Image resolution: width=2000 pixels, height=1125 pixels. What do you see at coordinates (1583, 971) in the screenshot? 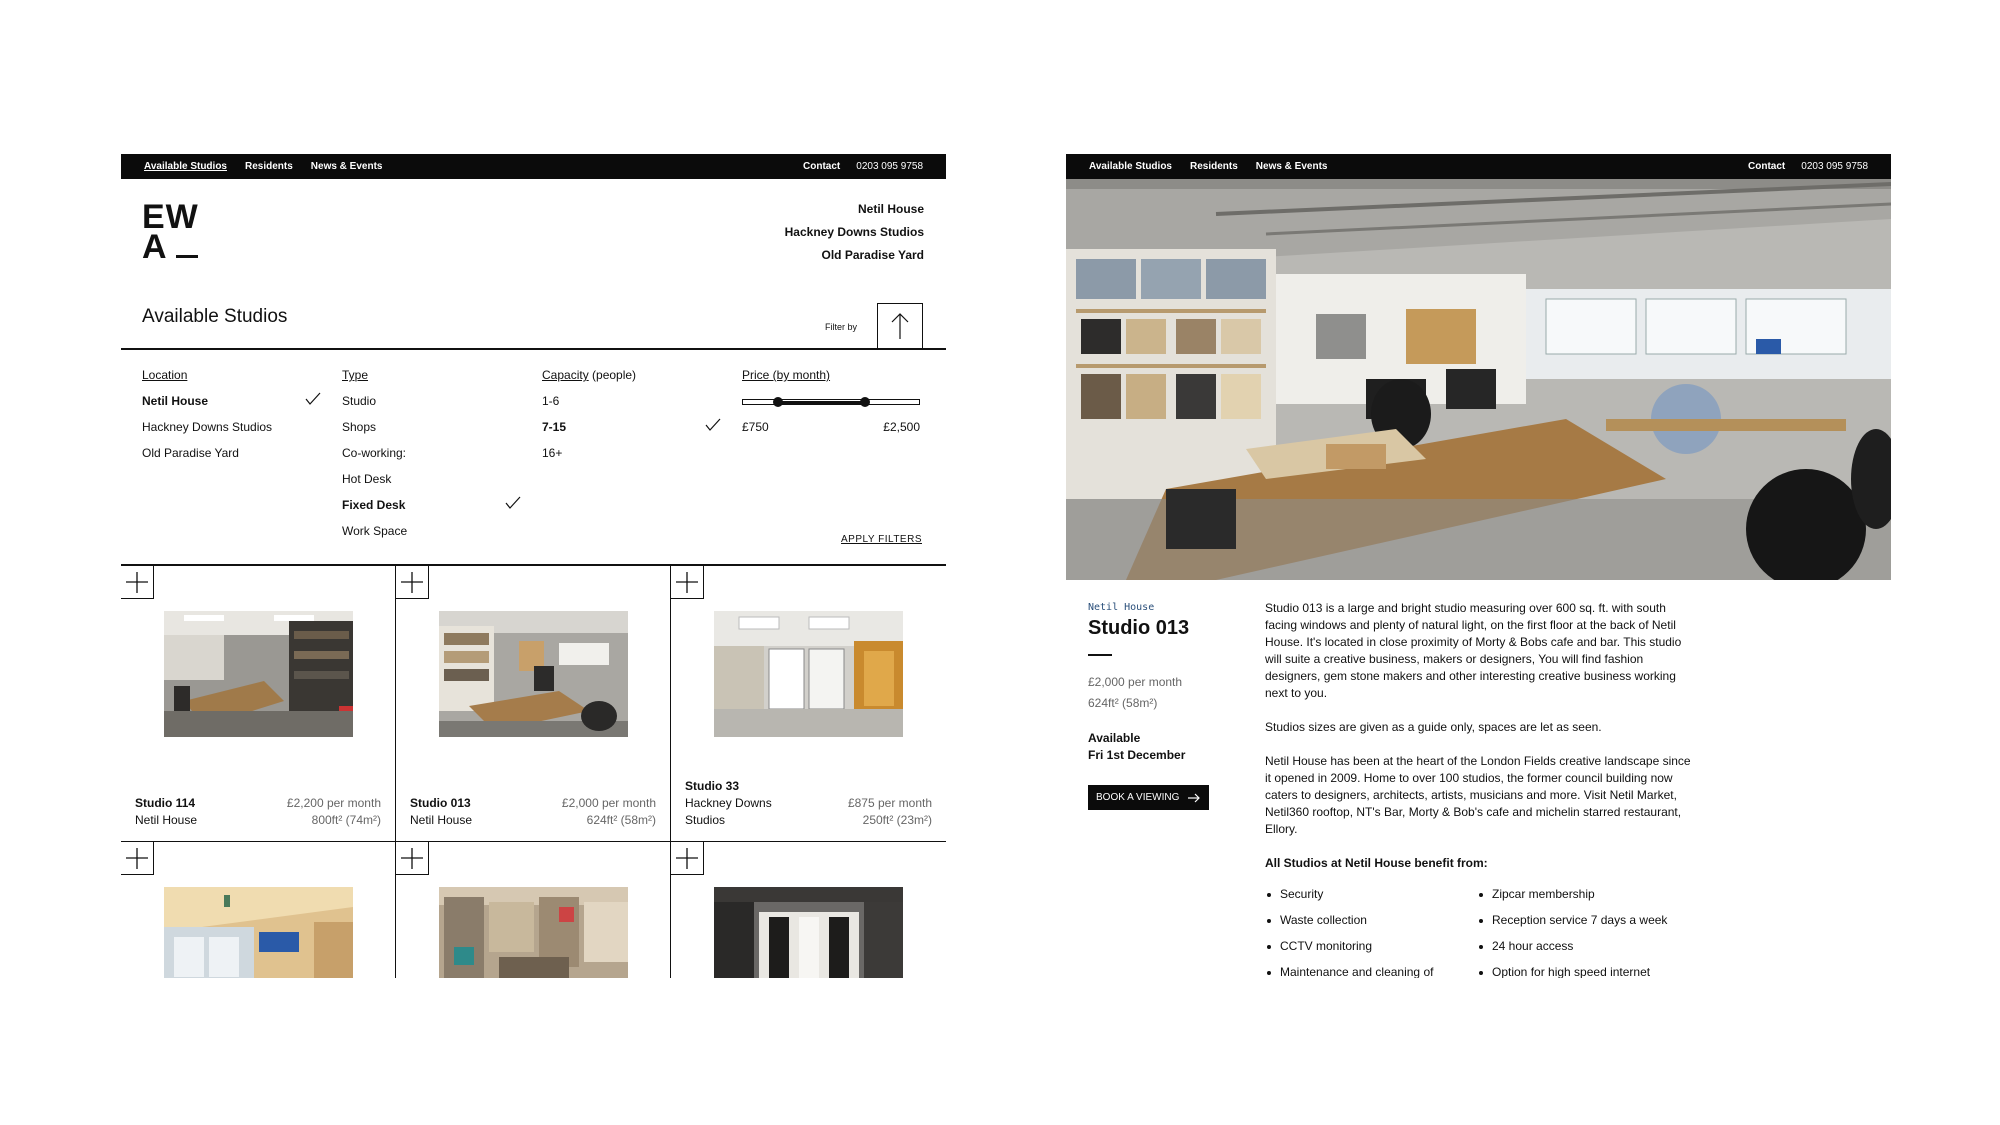
I see `benefit-item: Option for high speed internet` at bounding box center [1583, 971].